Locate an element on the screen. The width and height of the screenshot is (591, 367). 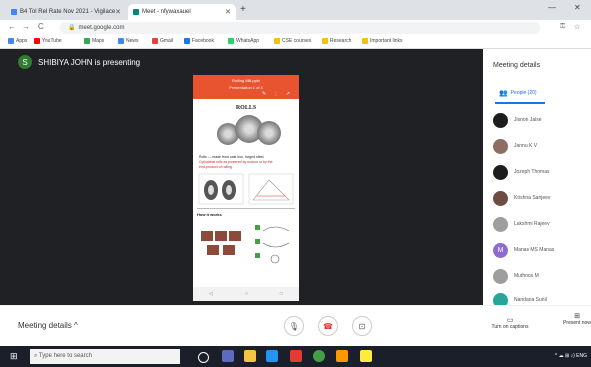
present-now-button: ⊞ Present now is located at coordinates (577, 319).